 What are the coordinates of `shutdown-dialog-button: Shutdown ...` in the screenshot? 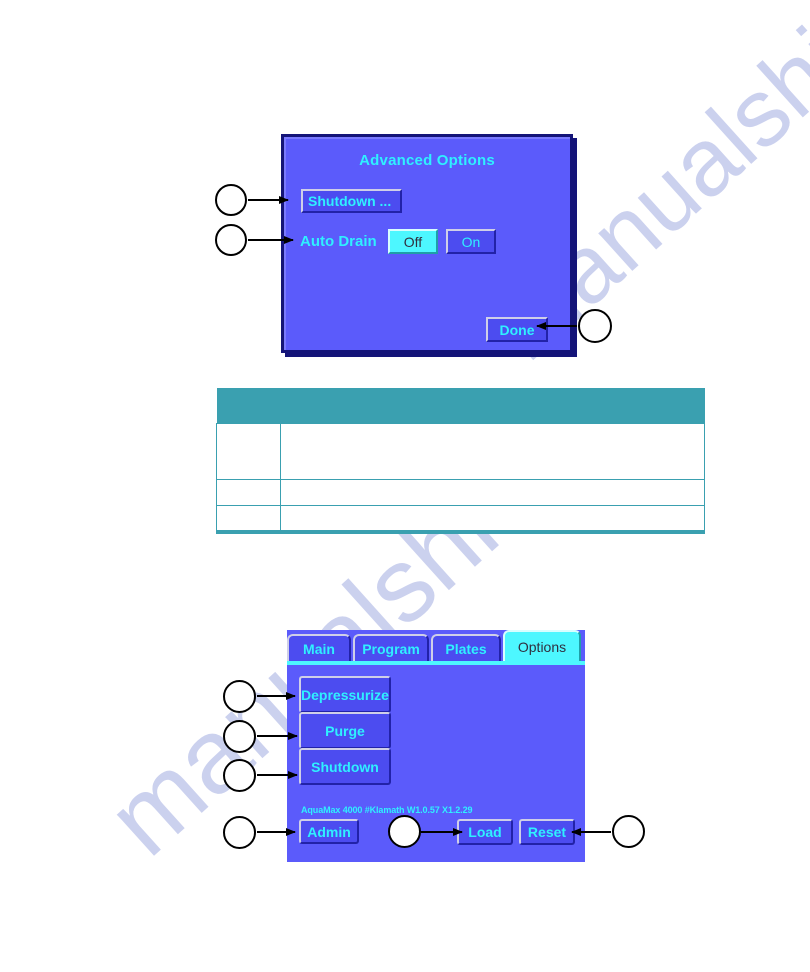 It's located at (351, 201).